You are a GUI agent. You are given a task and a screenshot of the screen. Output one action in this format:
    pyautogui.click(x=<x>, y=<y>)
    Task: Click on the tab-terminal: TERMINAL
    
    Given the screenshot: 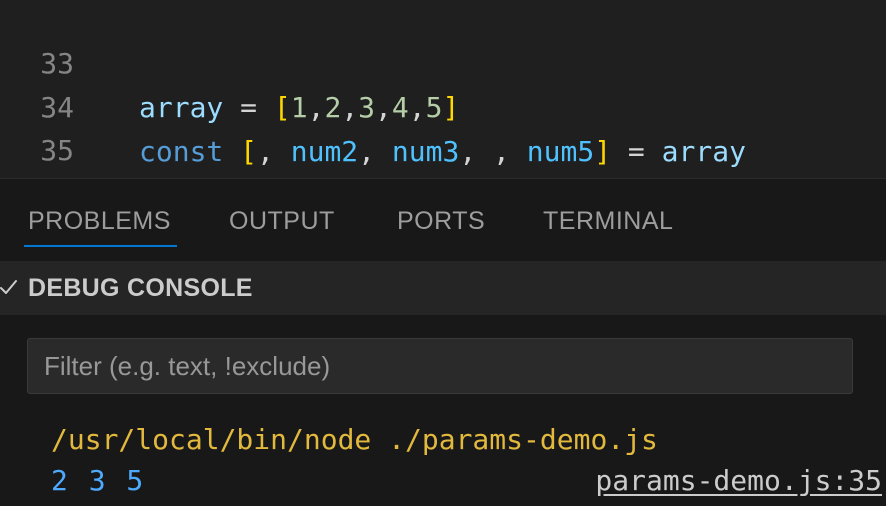 What is the action you would take?
    pyautogui.click(x=608, y=220)
    